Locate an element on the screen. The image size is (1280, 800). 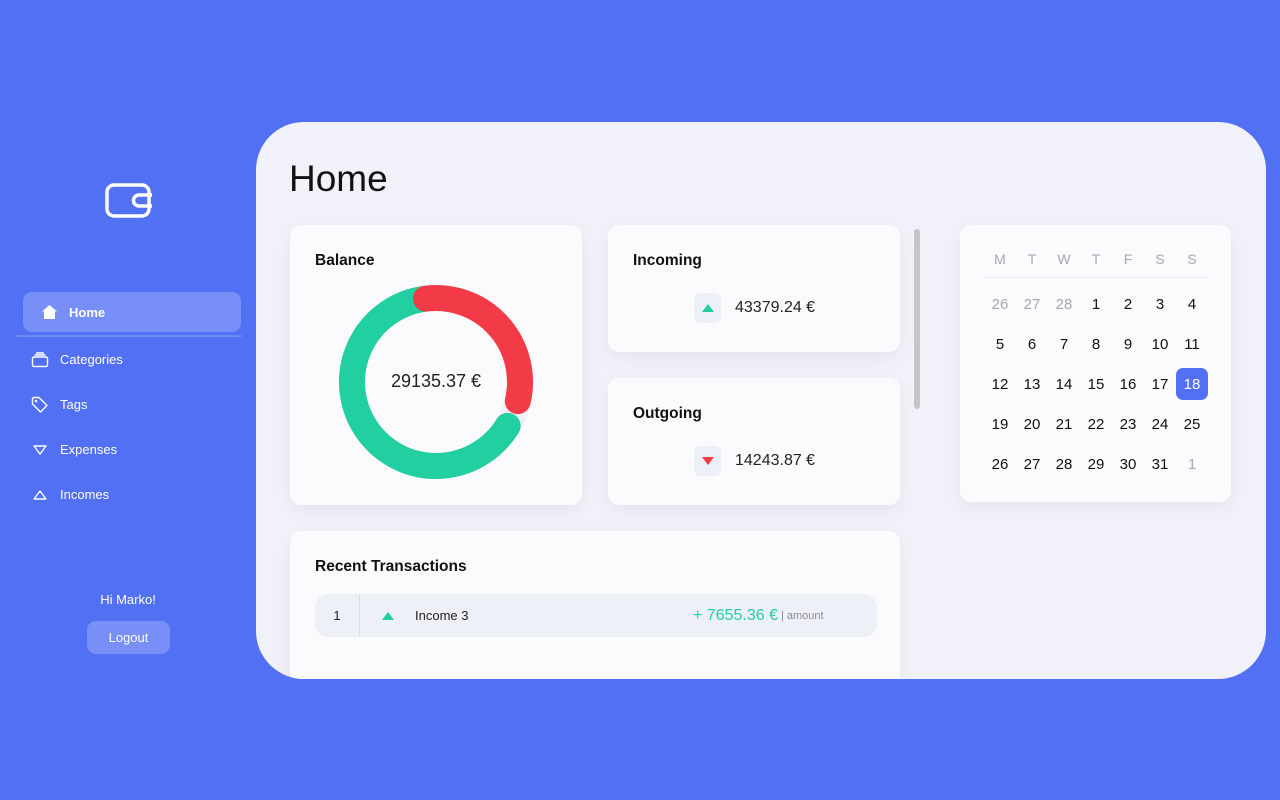
sidebar-item-label: Incomes is located at coordinates (85, 494).